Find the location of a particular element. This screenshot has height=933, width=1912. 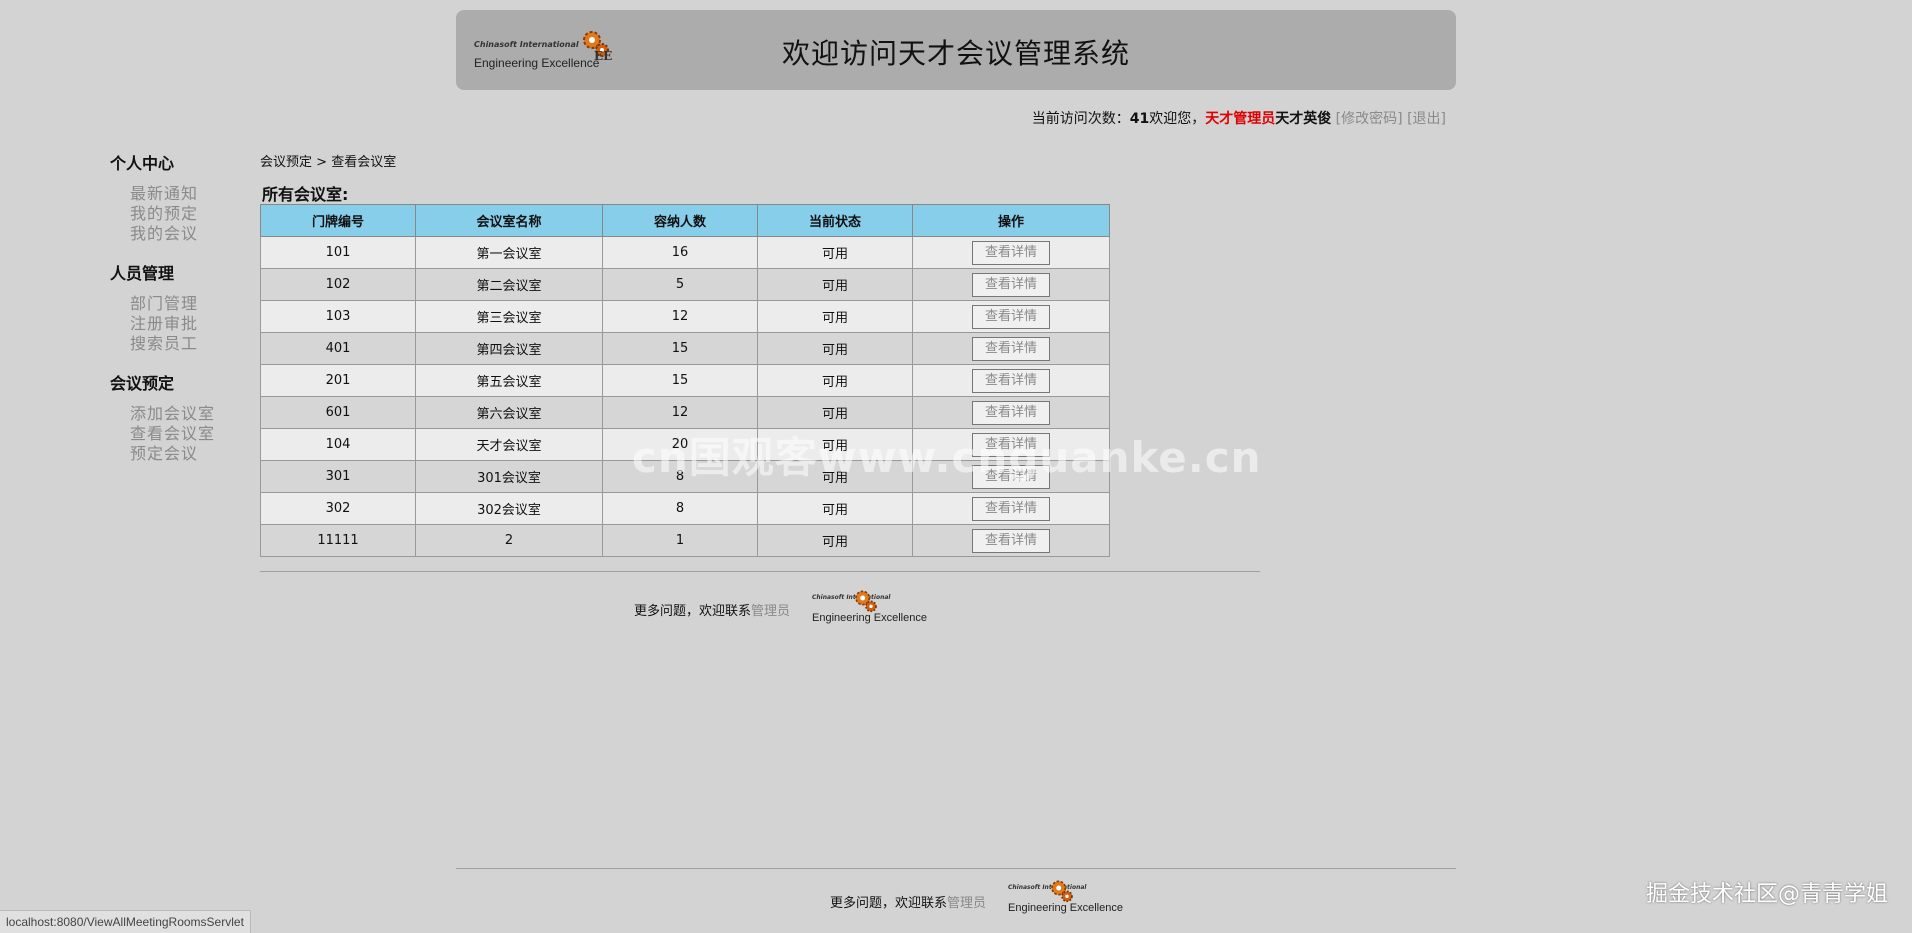

sidebar-item-my-meetings: 我的会议 is located at coordinates (185, 234).